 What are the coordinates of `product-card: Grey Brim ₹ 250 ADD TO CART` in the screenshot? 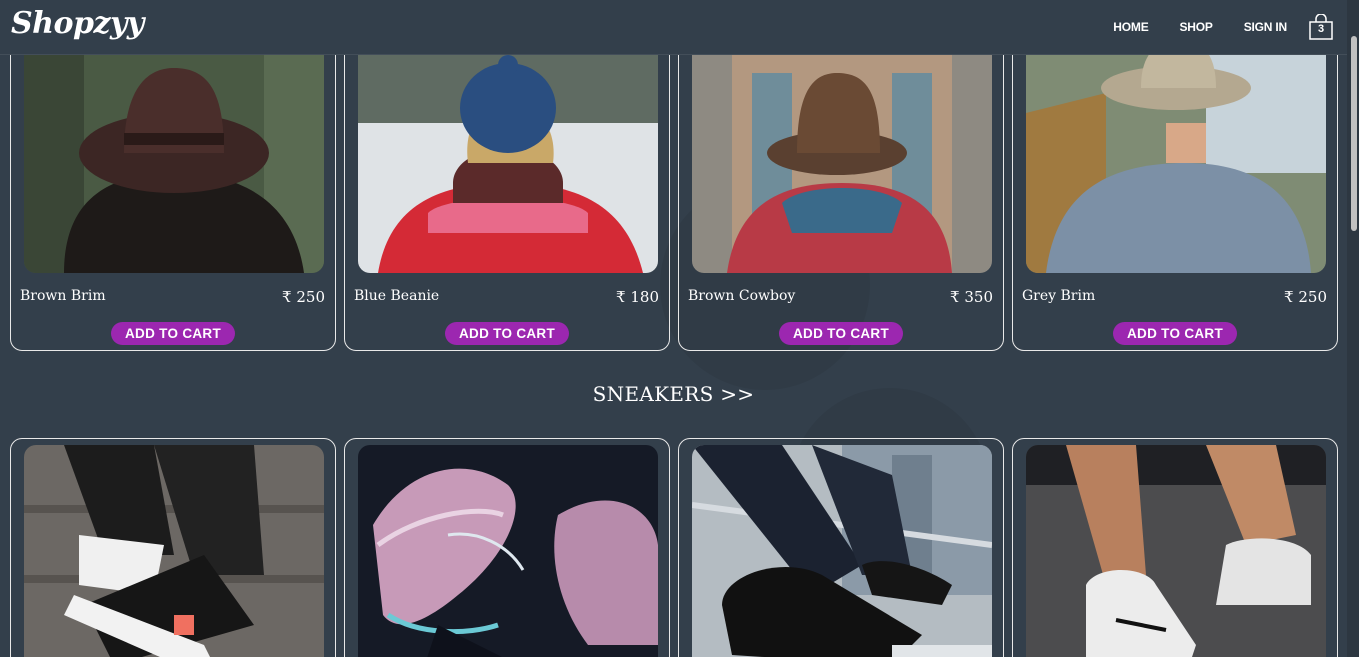 It's located at (1175, 185).